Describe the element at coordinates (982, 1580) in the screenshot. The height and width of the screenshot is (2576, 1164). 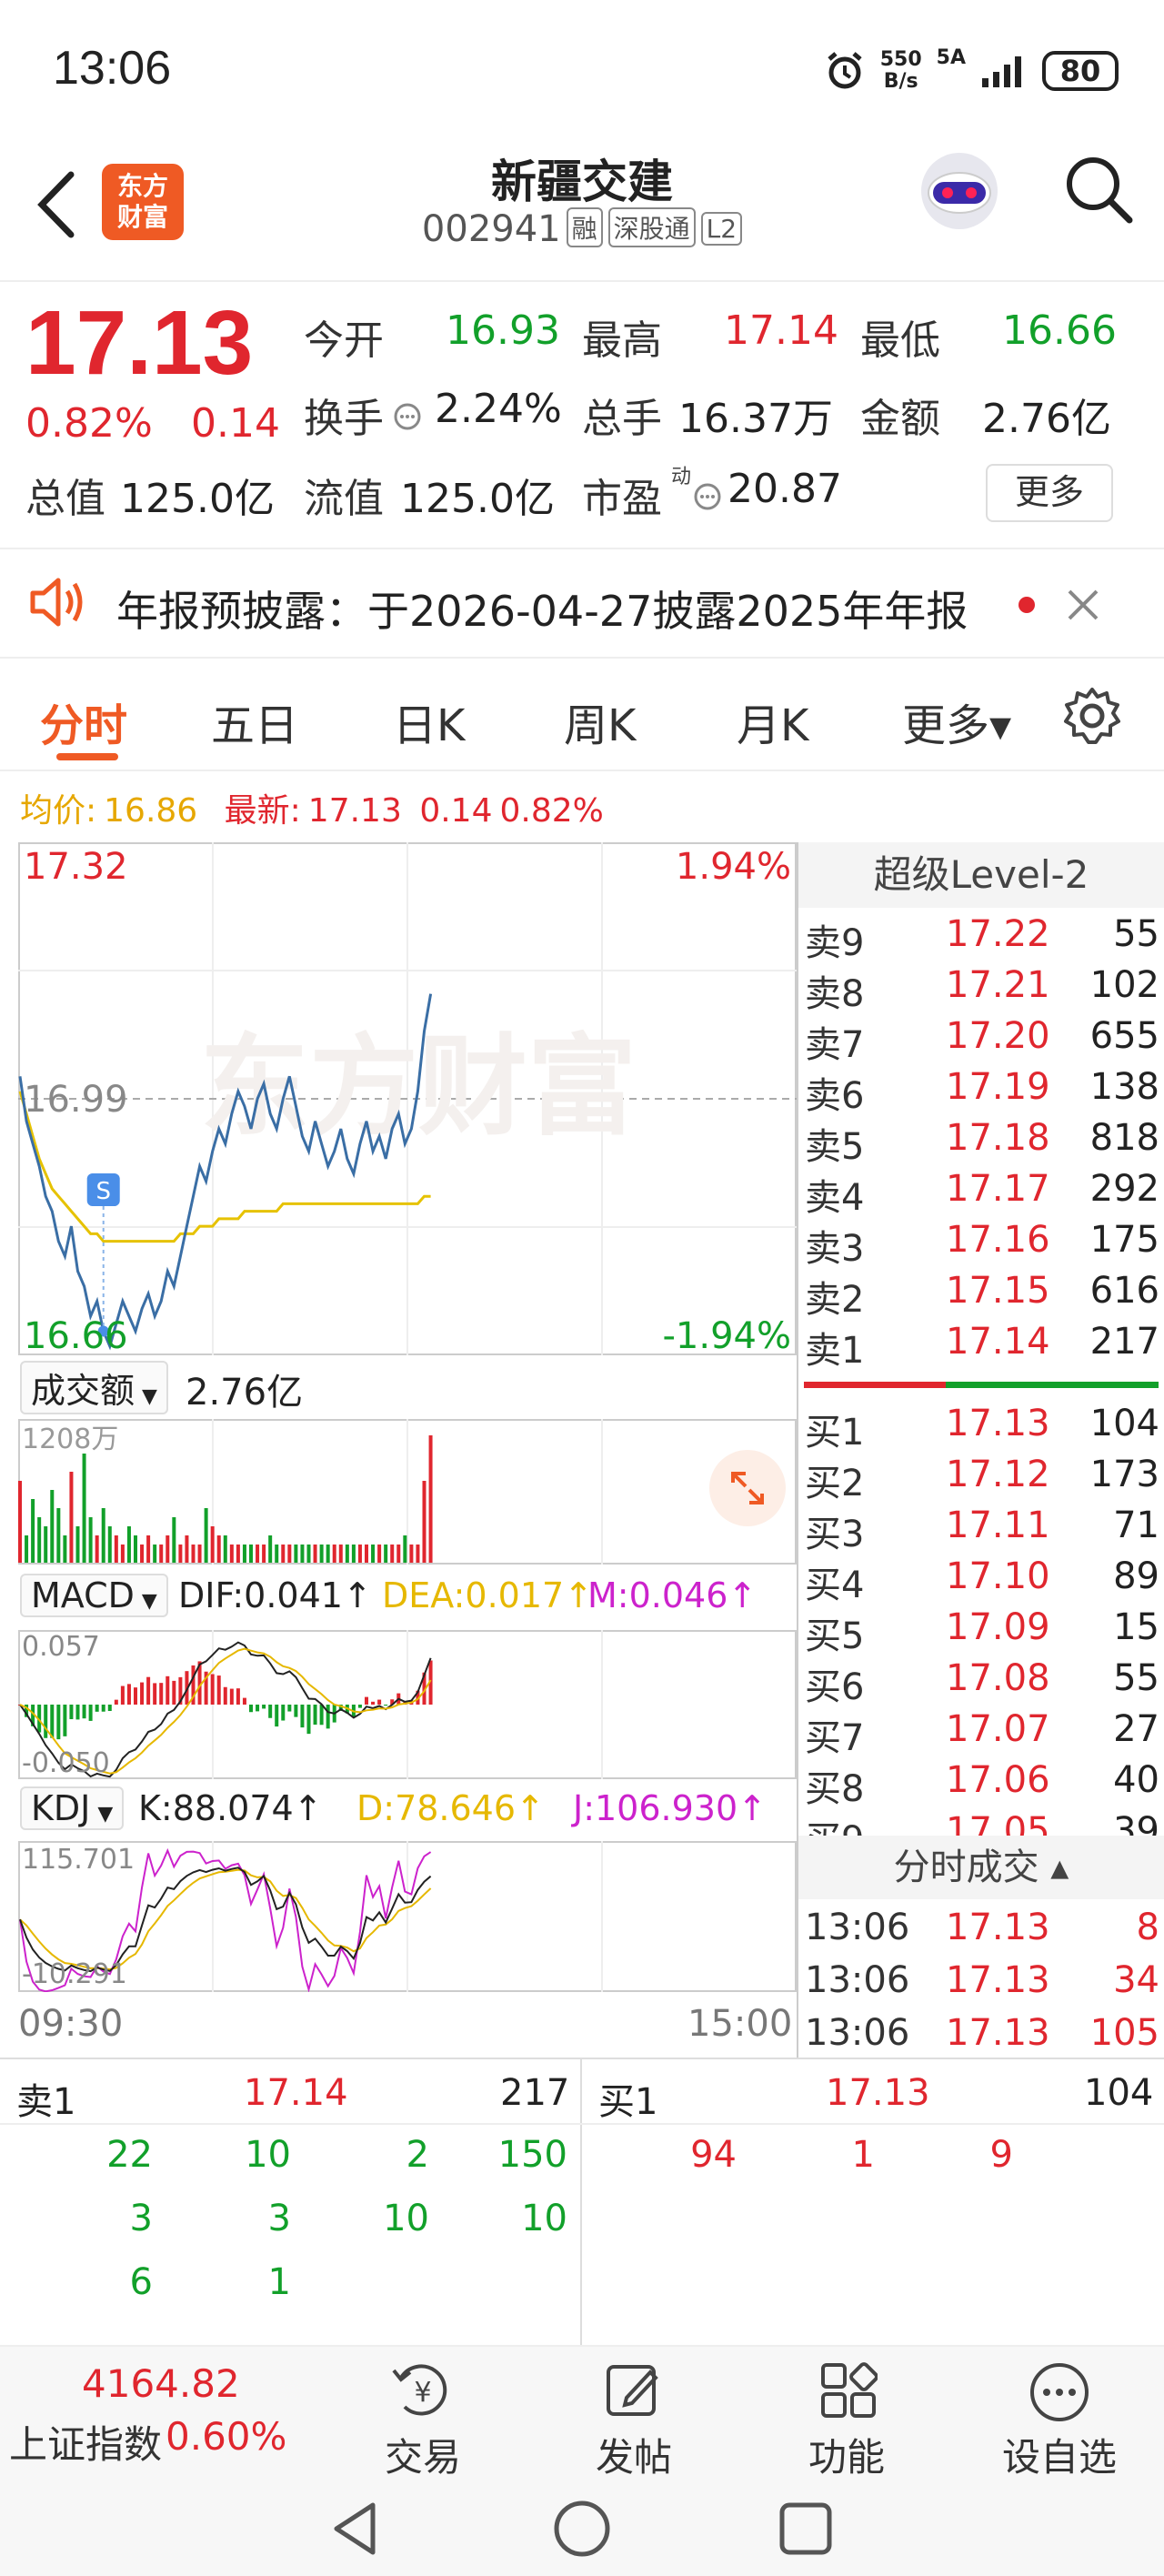
I see `bid-row: 买4 17.10 89` at that location.